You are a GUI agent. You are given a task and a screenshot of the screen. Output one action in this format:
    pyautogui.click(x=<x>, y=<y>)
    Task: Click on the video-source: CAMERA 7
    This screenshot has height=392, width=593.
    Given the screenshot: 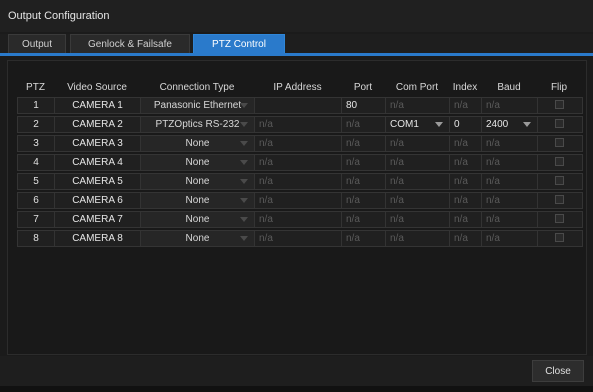 What is the action you would take?
    pyautogui.click(x=98, y=219)
    